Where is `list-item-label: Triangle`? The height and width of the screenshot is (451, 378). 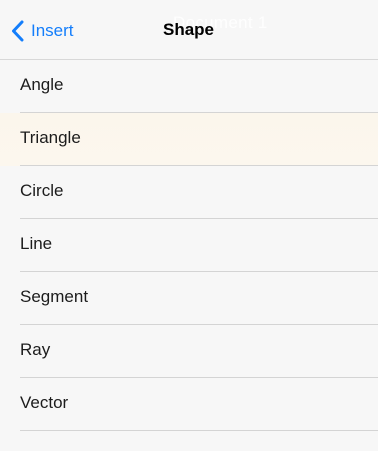
list-item-label: Triangle is located at coordinates (50, 137).